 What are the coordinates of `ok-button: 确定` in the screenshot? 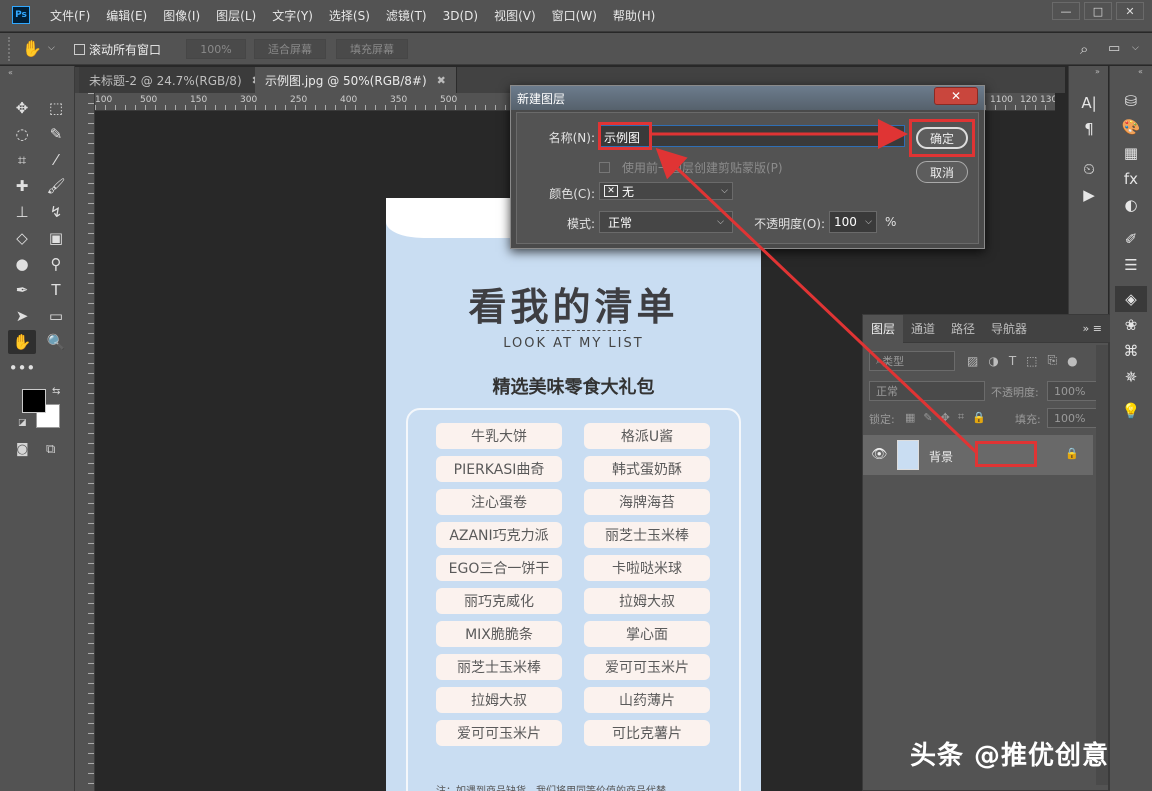 It's located at (942, 138).